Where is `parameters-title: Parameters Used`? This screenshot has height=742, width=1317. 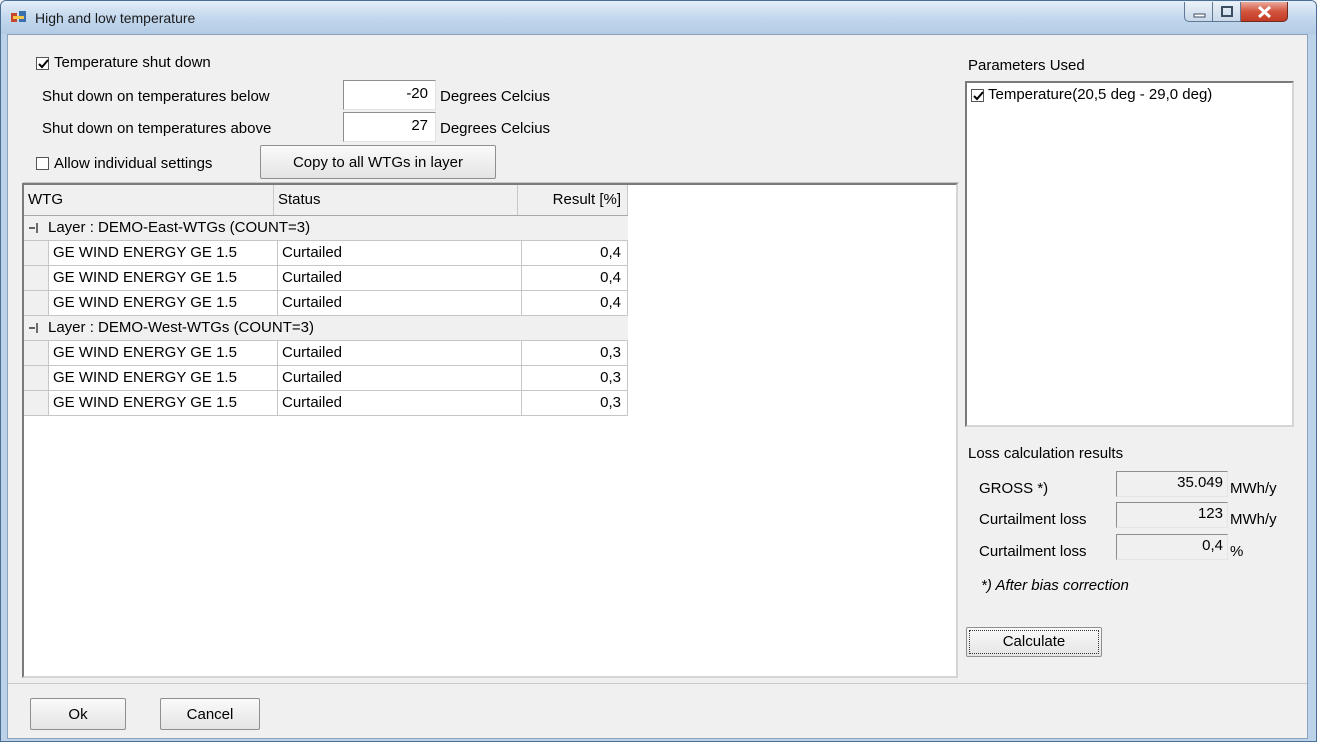 parameters-title: Parameters Used is located at coordinates (1026, 65).